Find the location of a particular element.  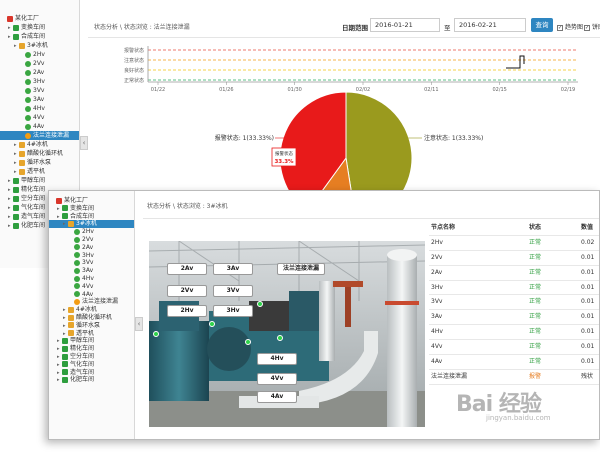

cell-status: 正常 is located at coordinates (535, 362).